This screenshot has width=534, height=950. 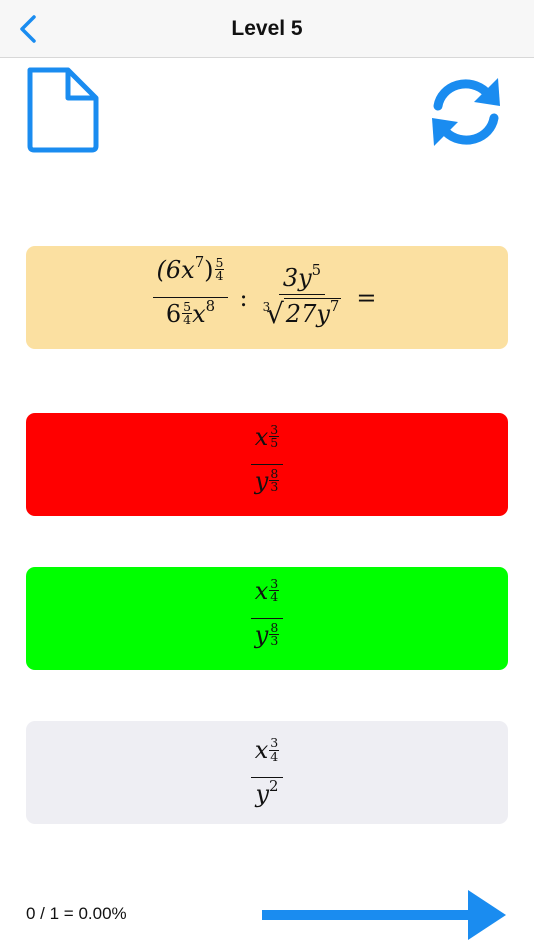 I want to click on opt3-num-var: x, so click(x=261, y=750).